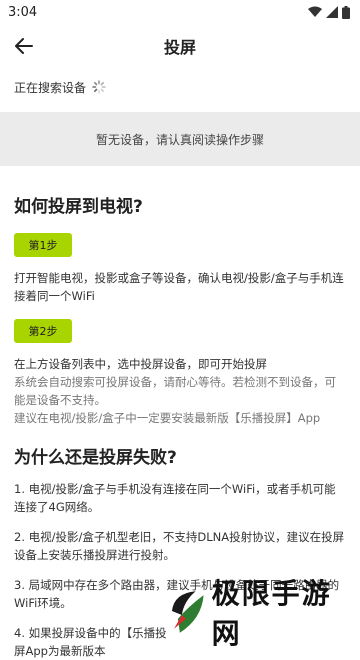 This screenshot has height=660, width=360. I want to click on step1-badge: 第1步, so click(43, 245).